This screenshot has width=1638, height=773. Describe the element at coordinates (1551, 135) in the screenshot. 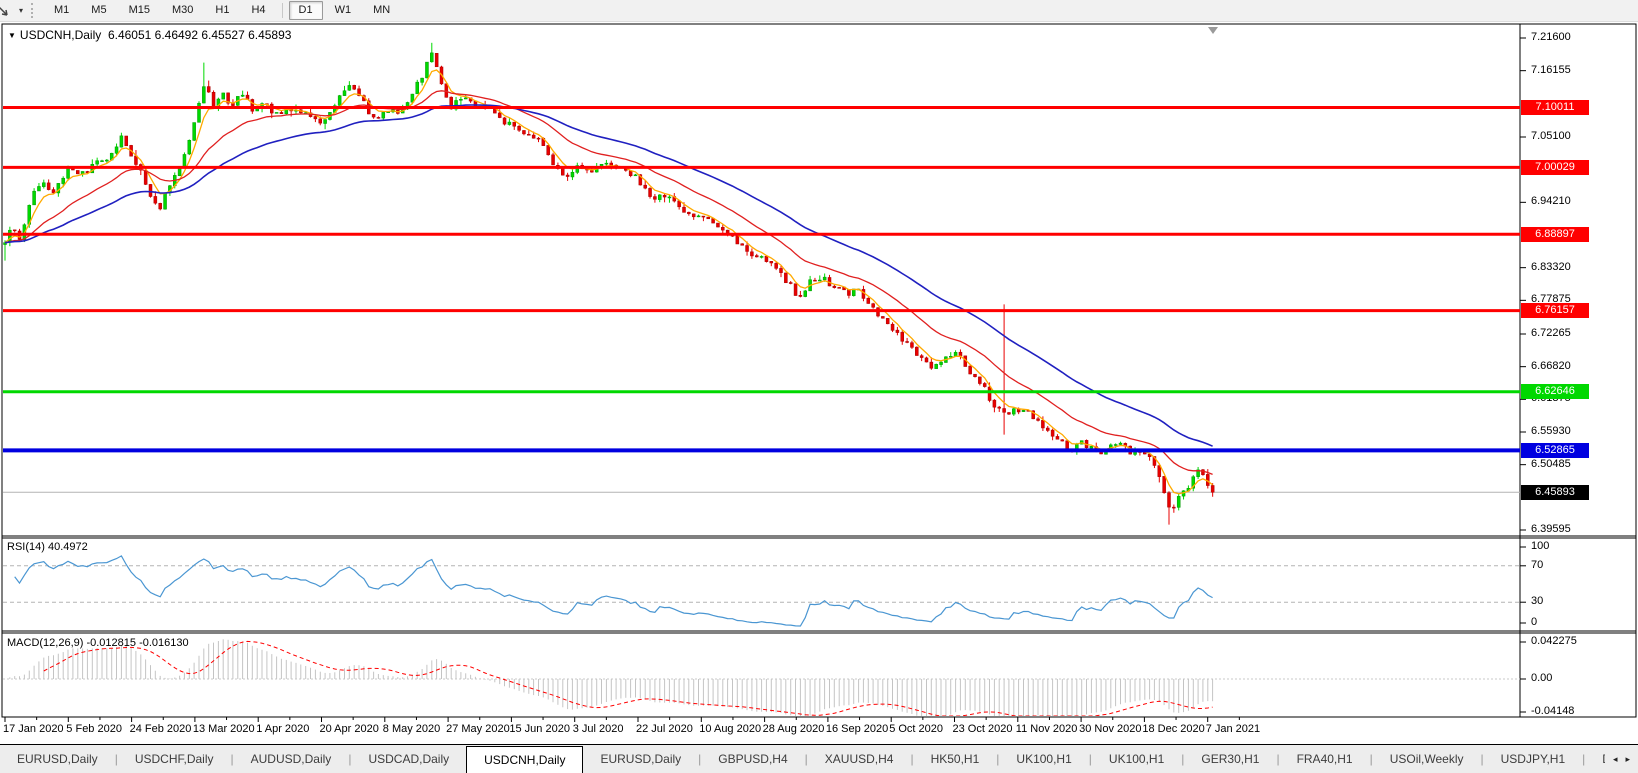

I see `price-axis-label: 7.05100` at that location.